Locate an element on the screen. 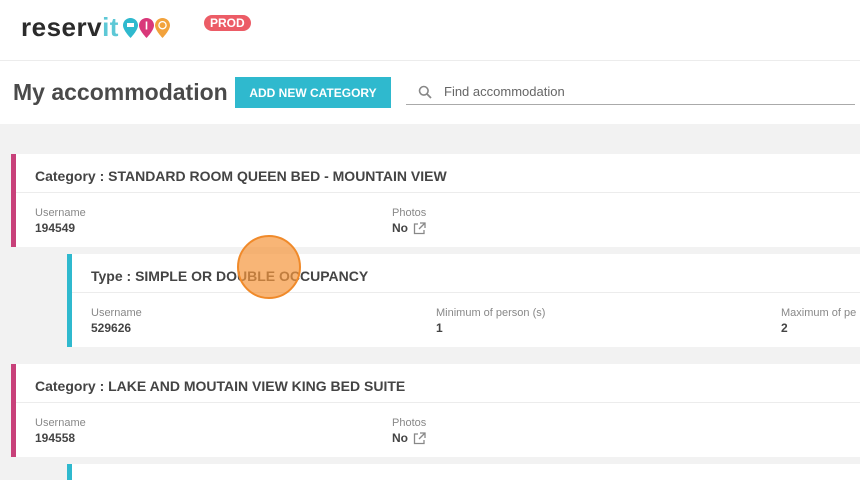 This screenshot has width=860, height=480. cutlery-pin-icon is located at coordinates (146, 27).